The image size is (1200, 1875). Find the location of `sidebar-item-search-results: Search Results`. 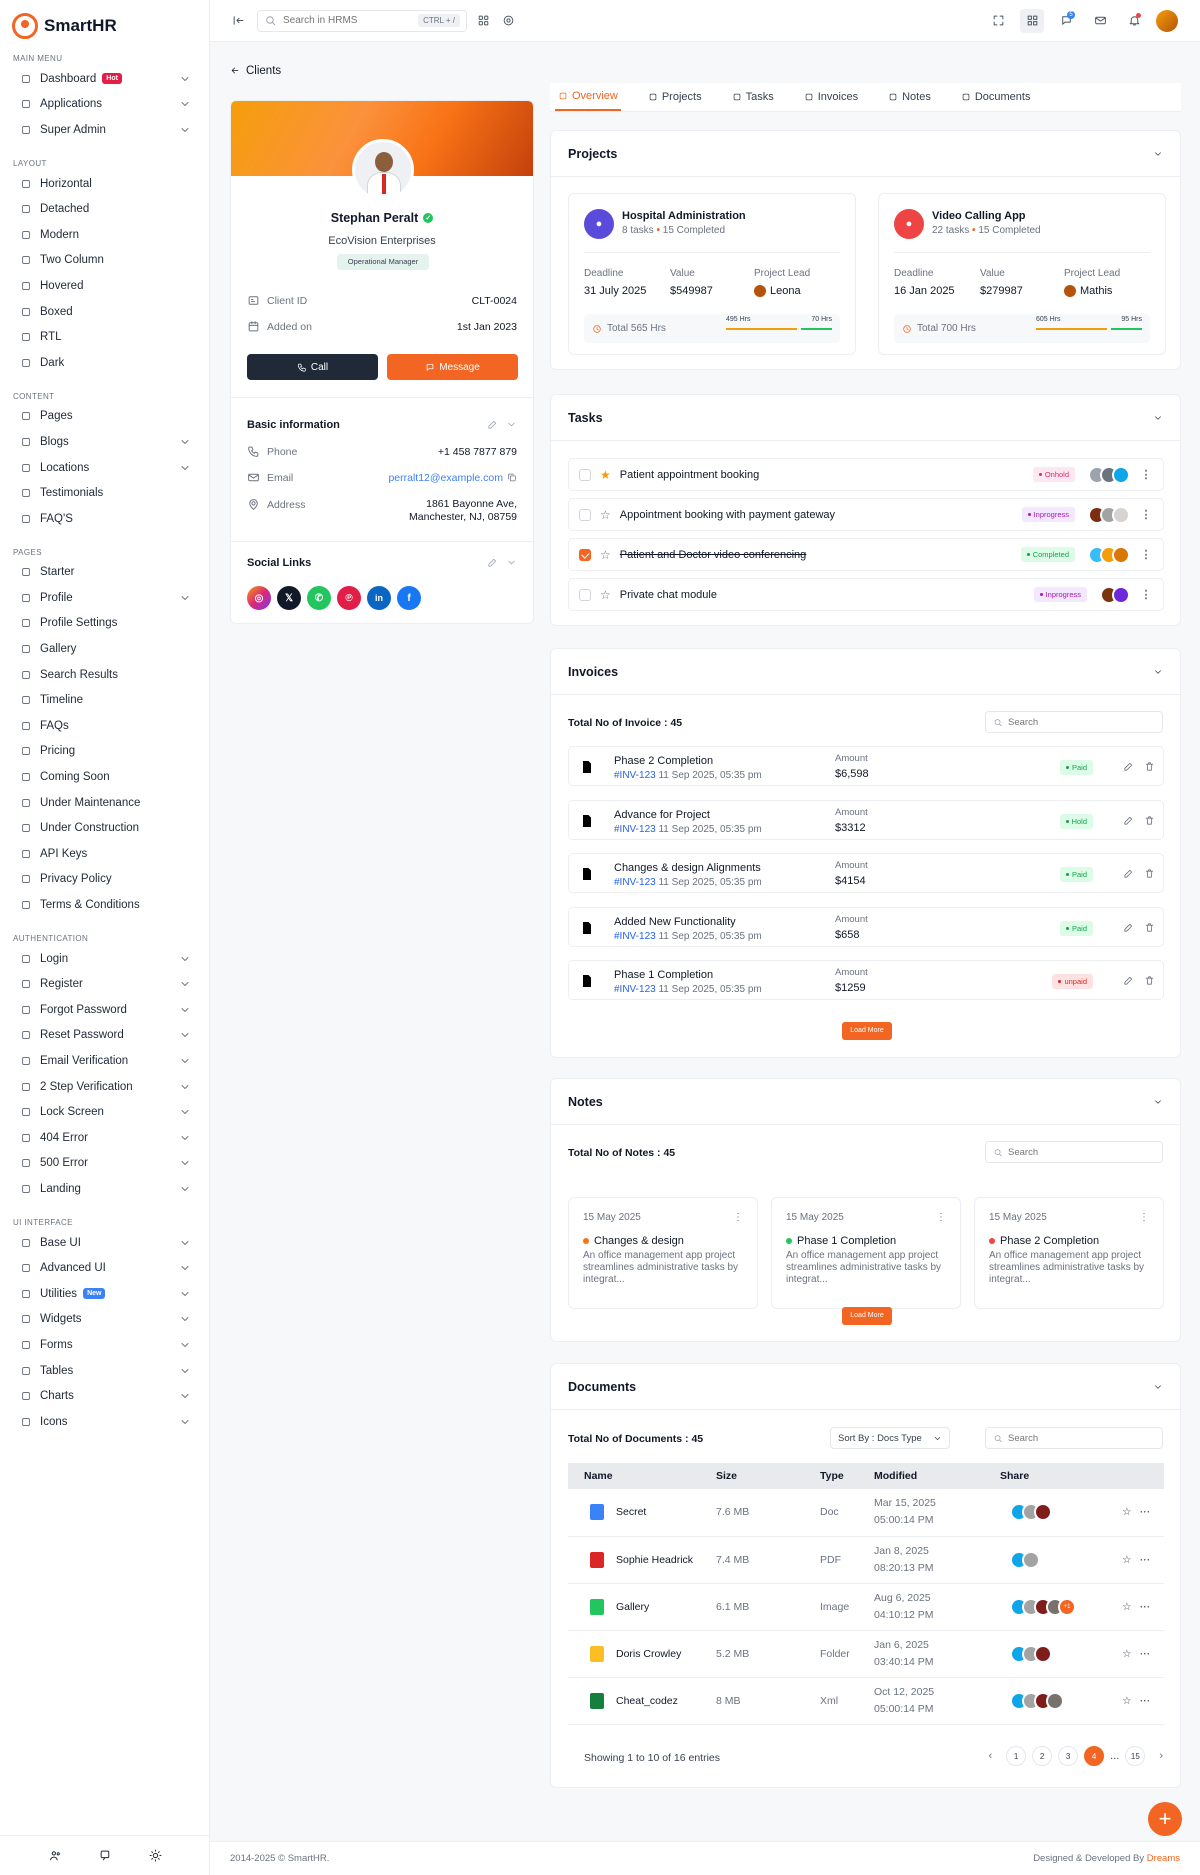

sidebar-item-search-results: Search Results is located at coordinates (104, 675).